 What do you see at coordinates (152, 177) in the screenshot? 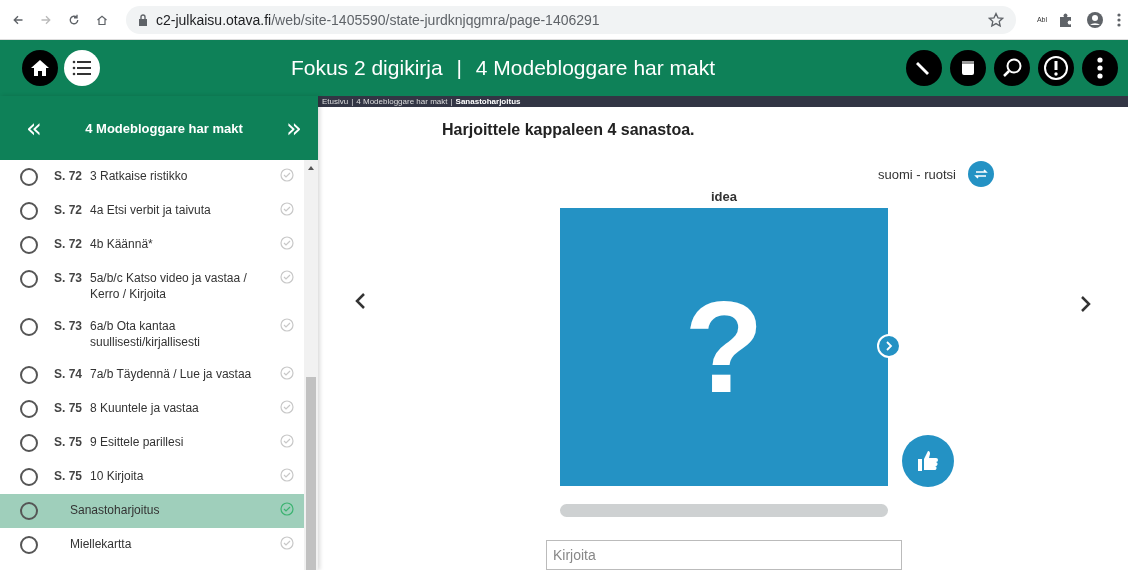
I see `sidebar-item: S. 72 3 Ratkaise ristikko` at bounding box center [152, 177].